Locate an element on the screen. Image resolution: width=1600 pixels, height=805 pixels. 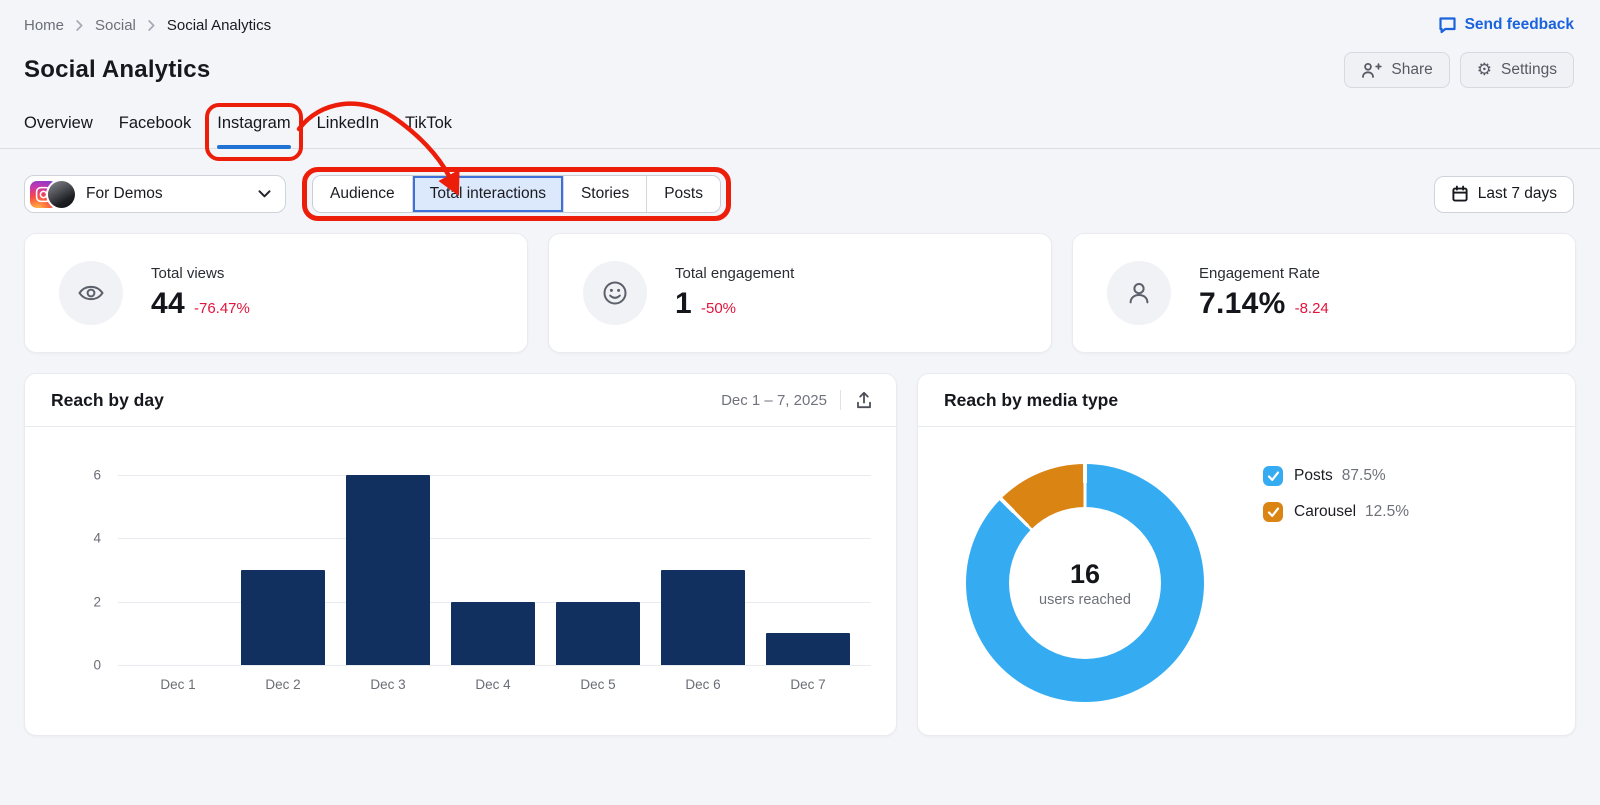
donut-center-label: 16 users reached is located at coordinates (1085, 583).